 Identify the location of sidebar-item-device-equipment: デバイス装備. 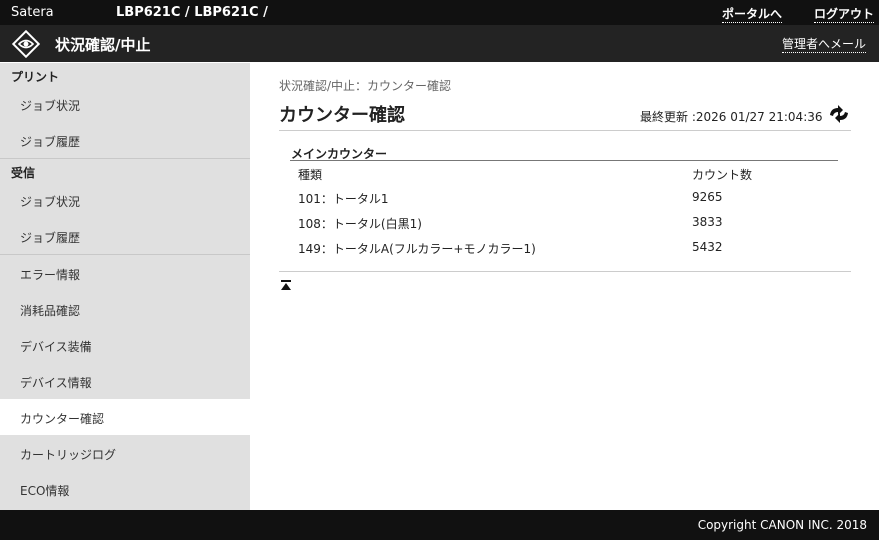
(125, 345).